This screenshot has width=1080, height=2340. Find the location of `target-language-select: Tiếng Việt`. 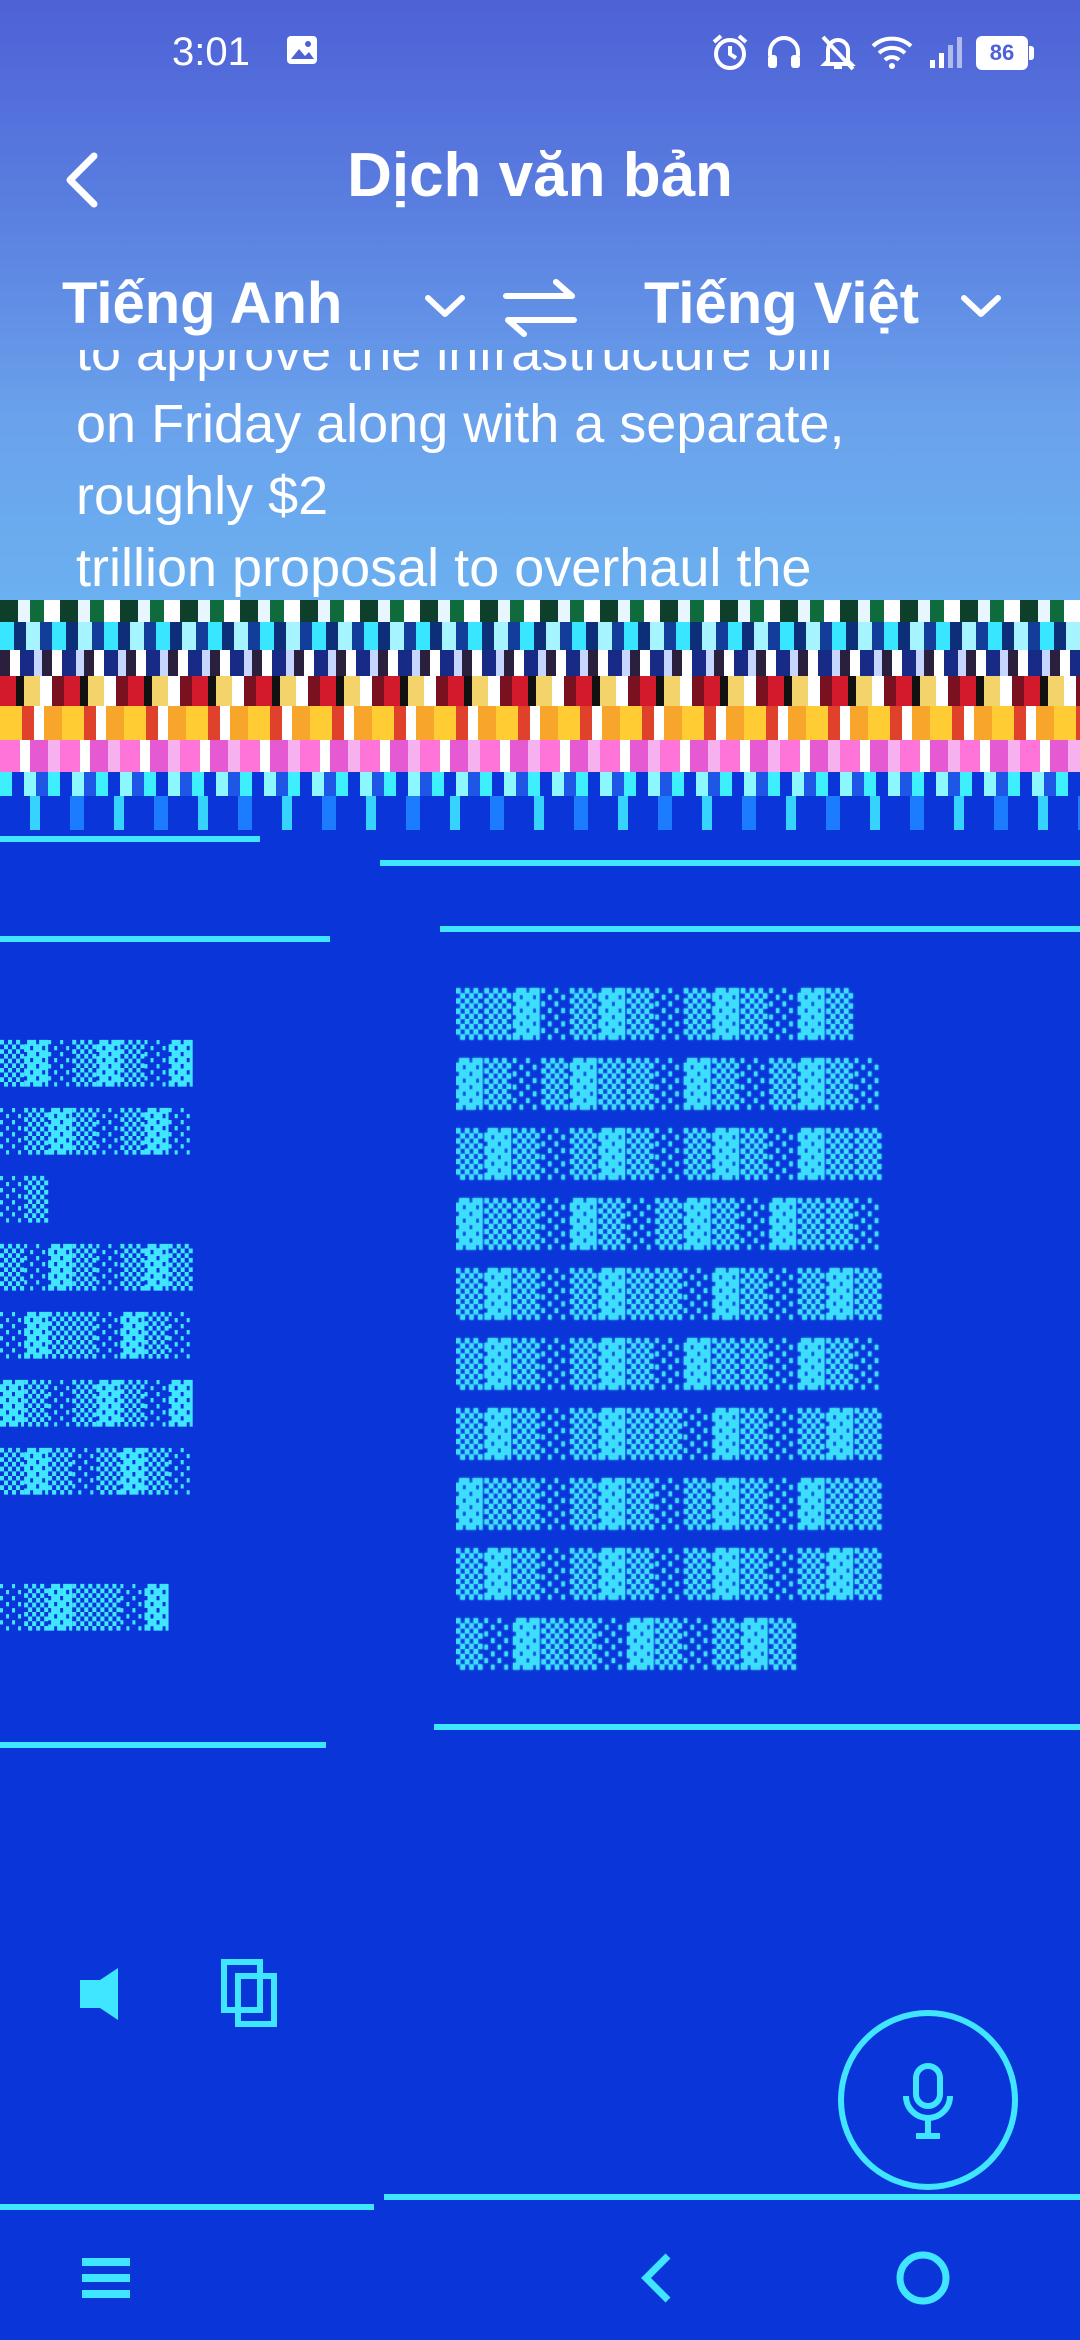

target-language-select: Tiếng Việt is located at coordinates (781, 303).